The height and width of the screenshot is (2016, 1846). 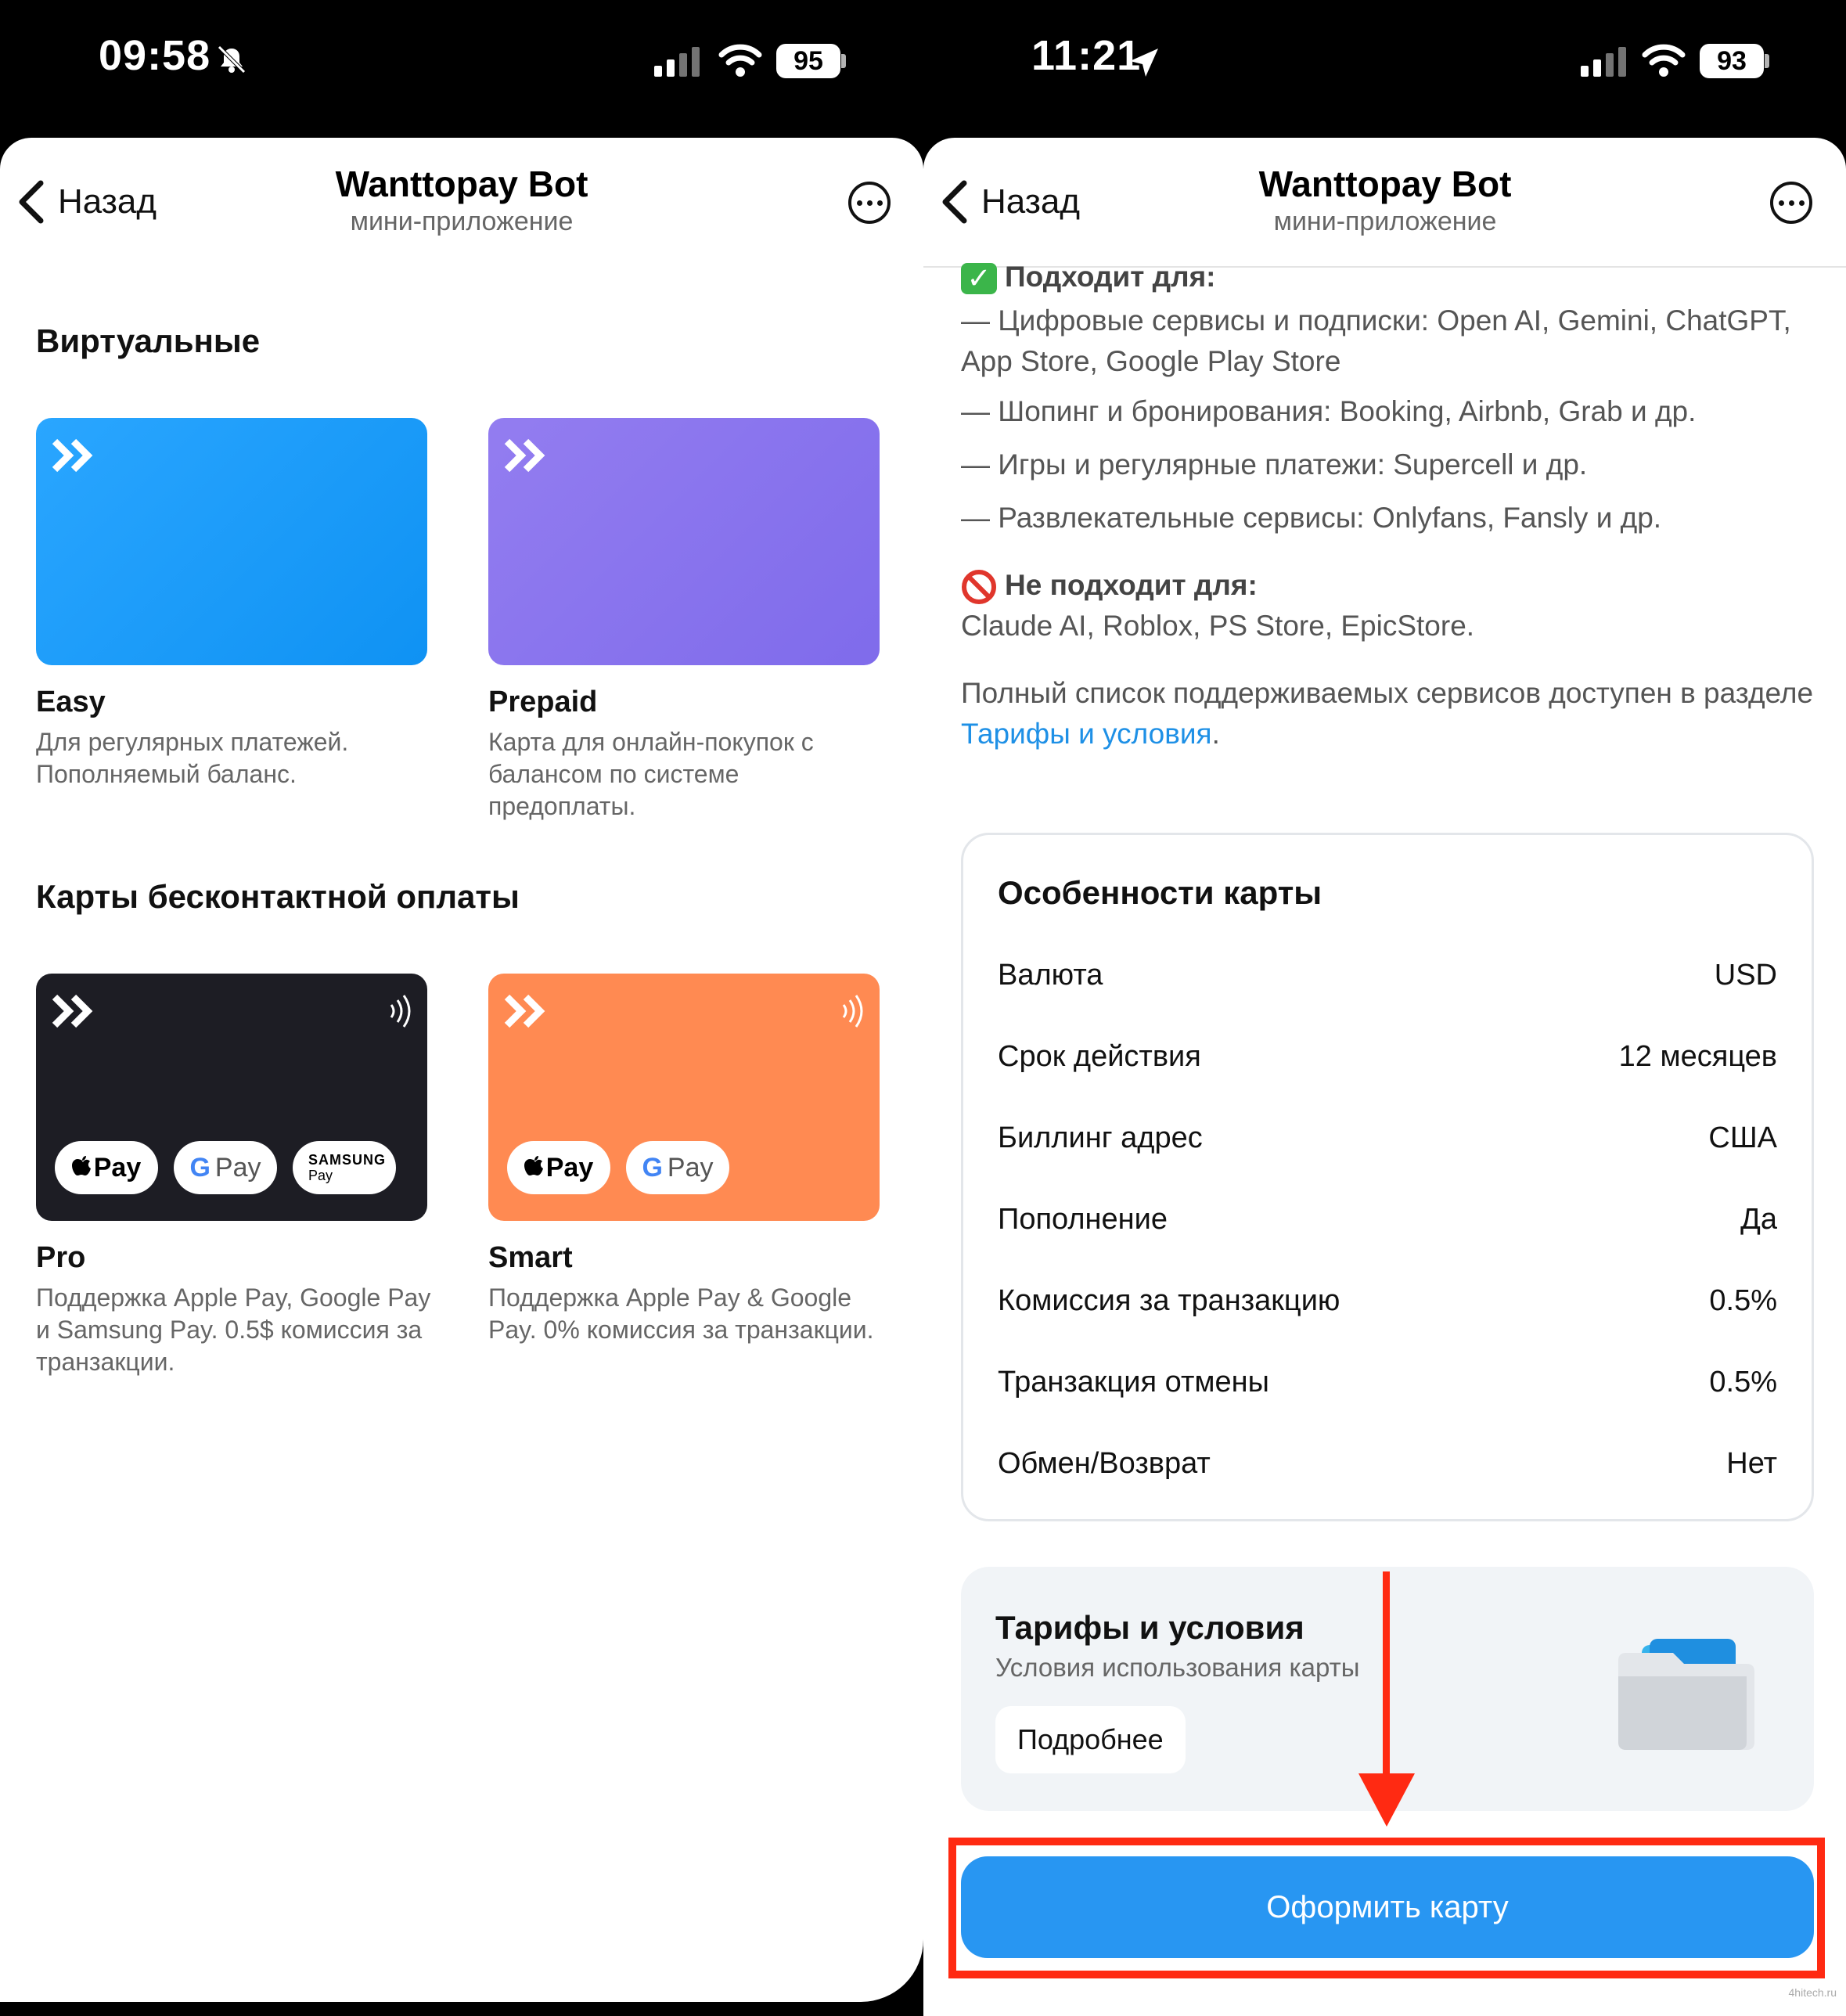 What do you see at coordinates (1149, 1627) in the screenshot?
I see `terms-title: Тарифы и условия` at bounding box center [1149, 1627].